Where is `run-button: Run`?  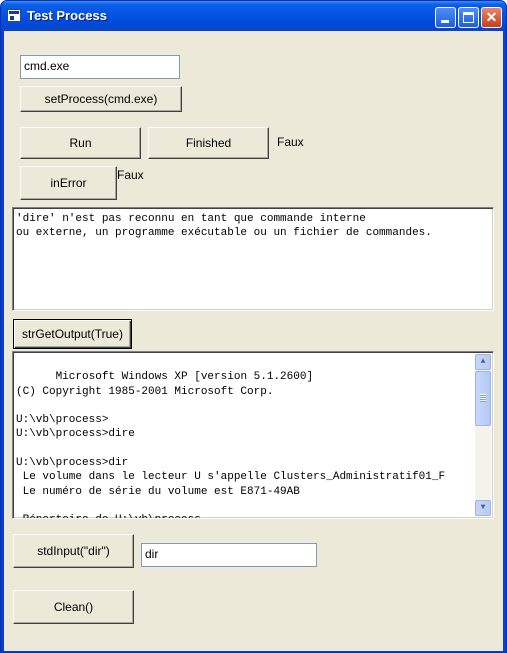 run-button: Run is located at coordinates (80, 143).